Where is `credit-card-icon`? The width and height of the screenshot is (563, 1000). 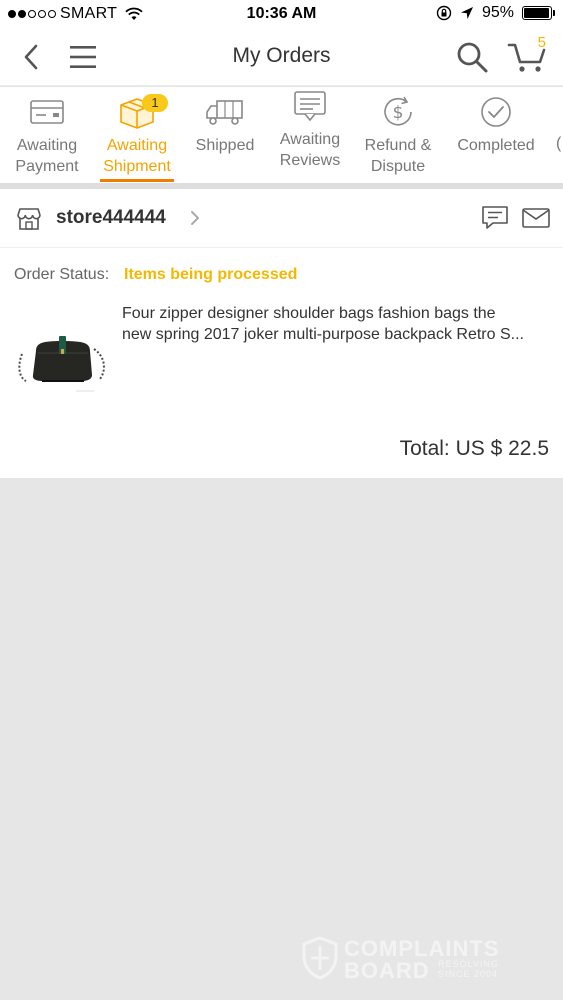 credit-card-icon is located at coordinates (47, 112).